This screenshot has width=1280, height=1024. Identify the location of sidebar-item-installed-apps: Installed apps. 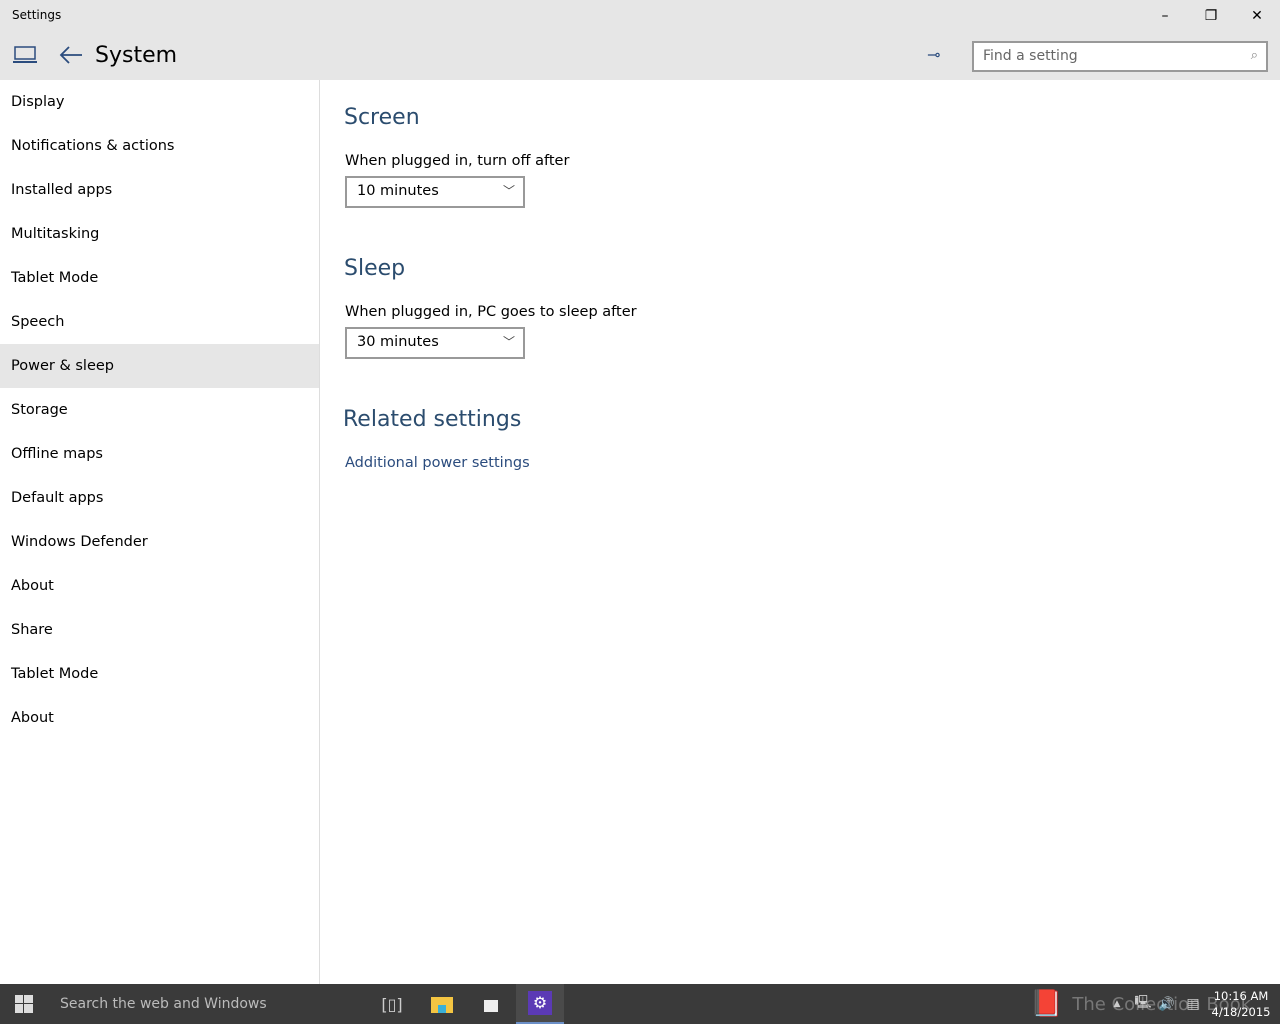
(159, 190).